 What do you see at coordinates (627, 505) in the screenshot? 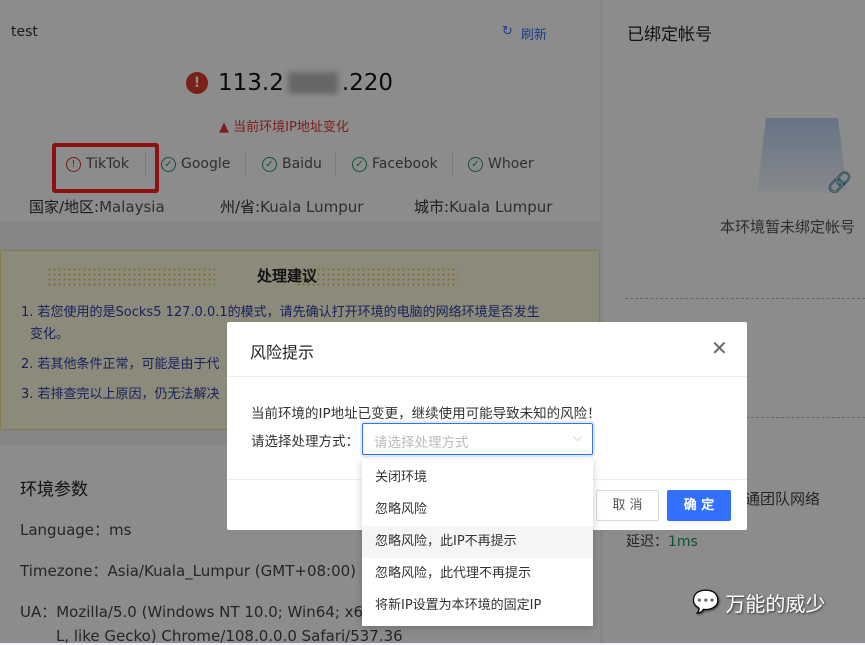
I see `cancel-button: 取 消` at bounding box center [627, 505].